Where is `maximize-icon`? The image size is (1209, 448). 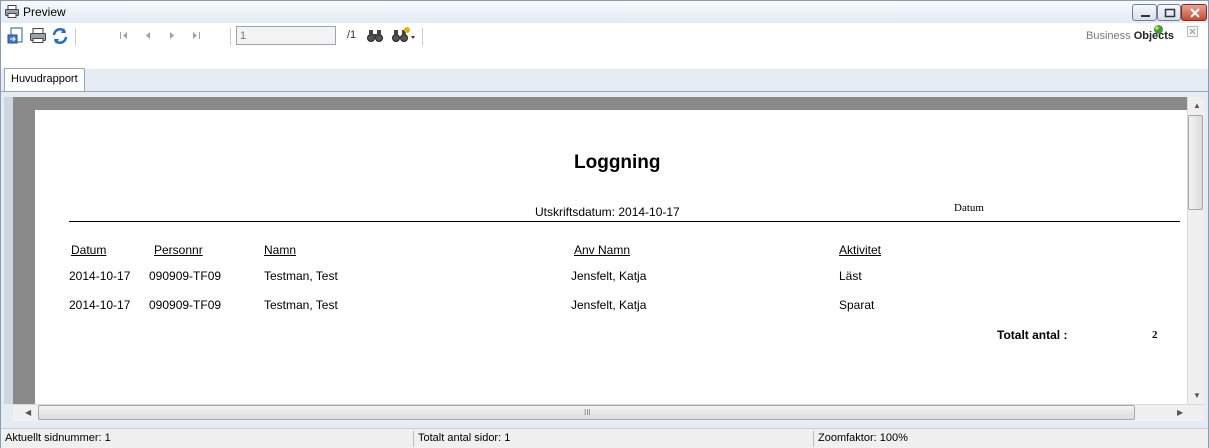
maximize-icon is located at coordinates (1170, 13).